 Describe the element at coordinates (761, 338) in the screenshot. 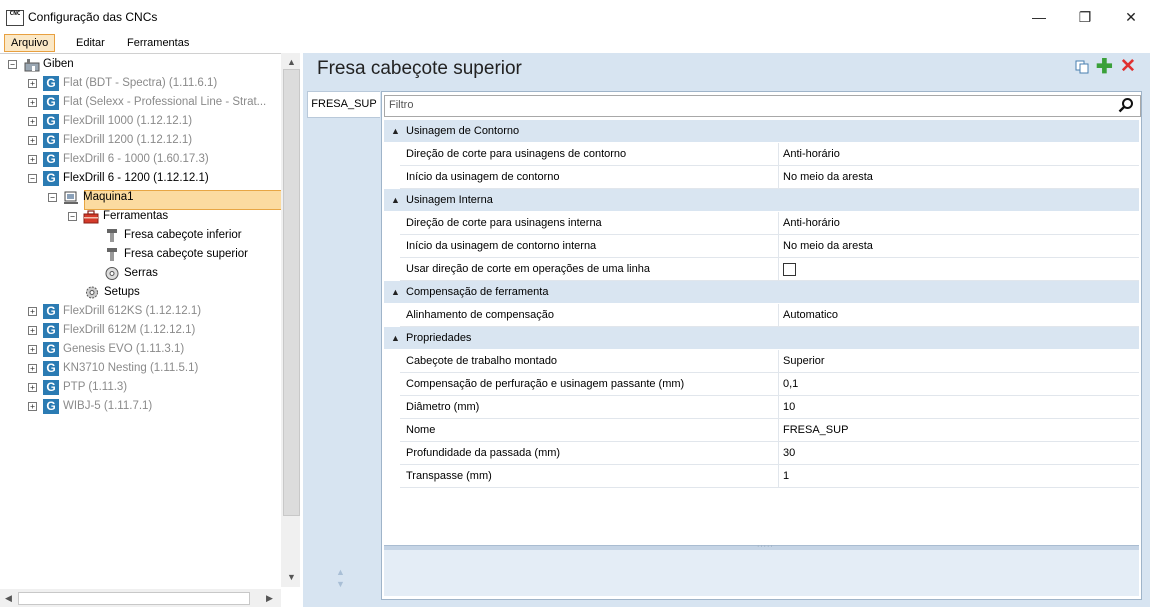

I see `category-propriedades: ▲ Propriedades` at that location.